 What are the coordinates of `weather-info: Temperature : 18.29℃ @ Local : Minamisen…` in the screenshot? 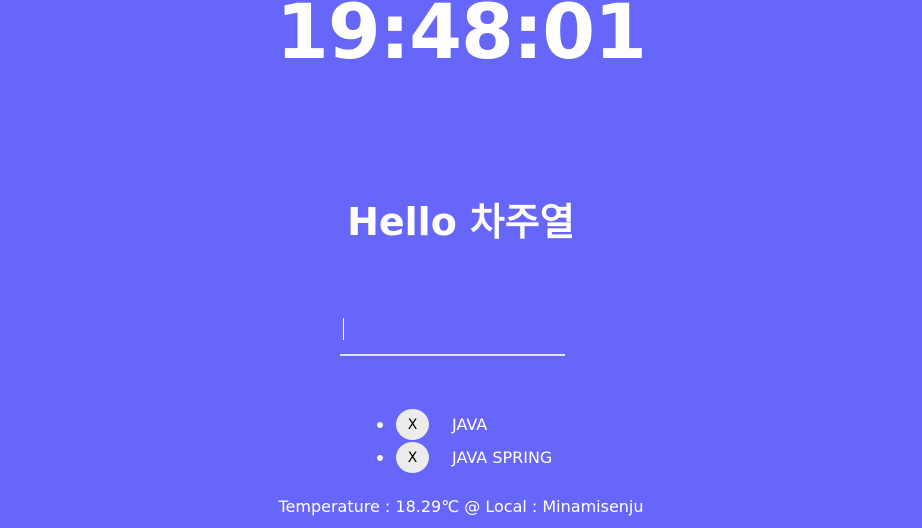 It's located at (461, 506).